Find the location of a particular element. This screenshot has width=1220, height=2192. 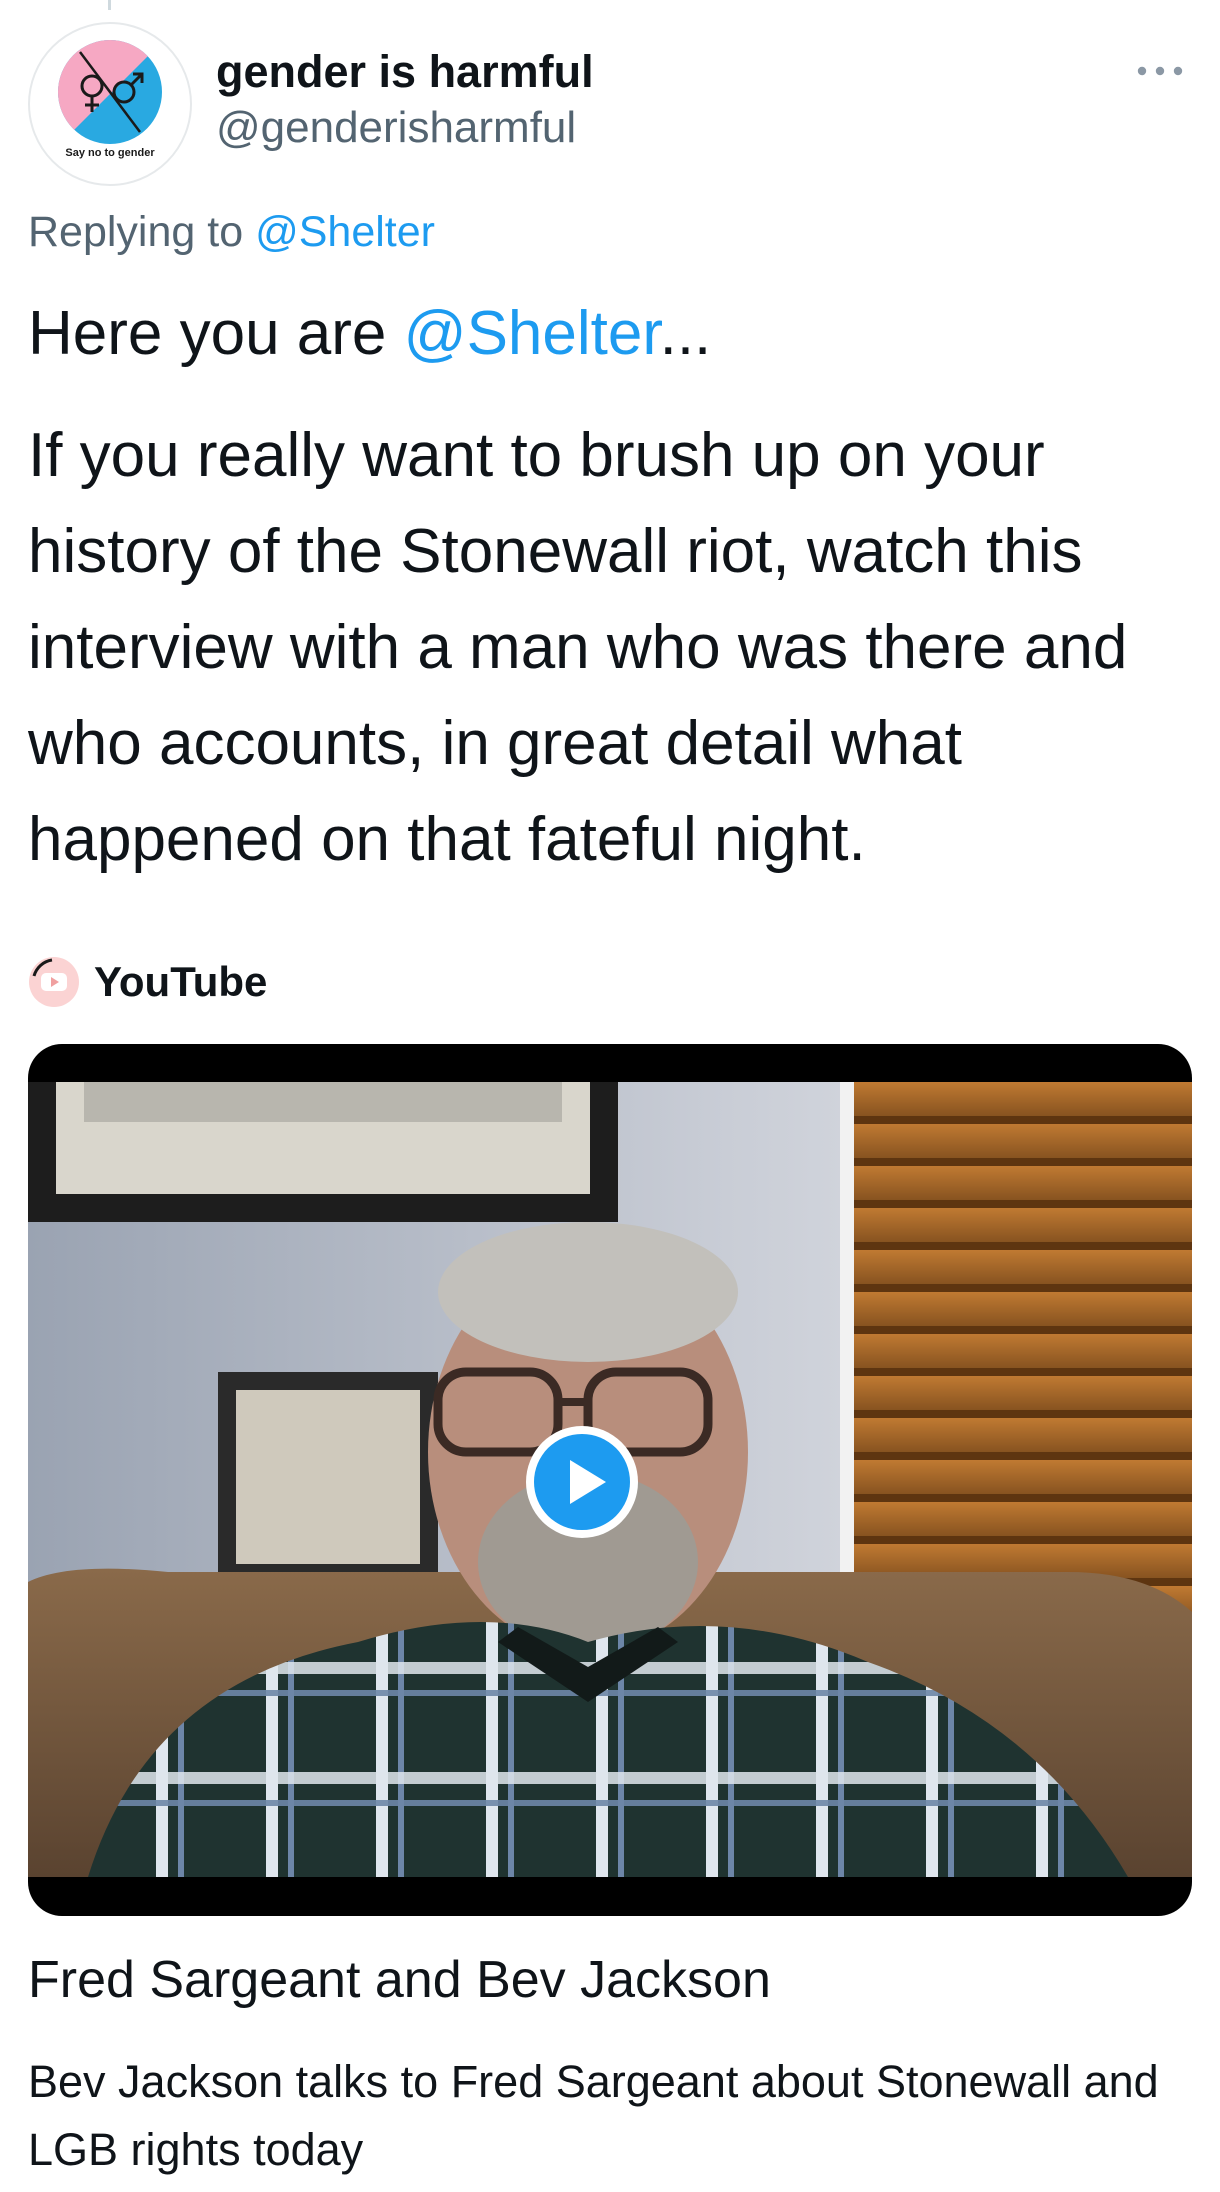

card-source-label: YouTube is located at coordinates (181, 981).